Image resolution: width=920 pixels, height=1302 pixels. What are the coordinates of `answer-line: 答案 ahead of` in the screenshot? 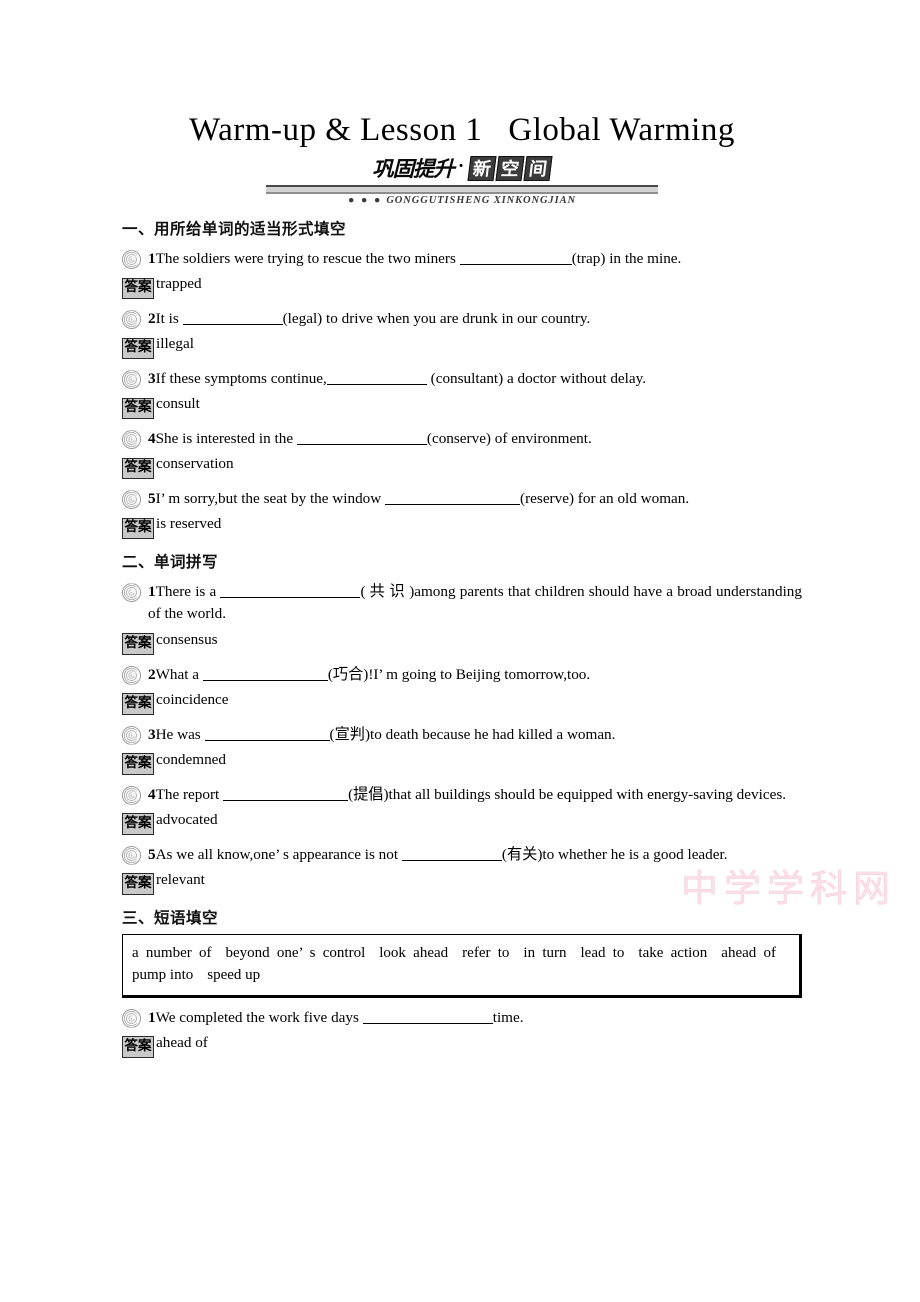 It's located at (462, 1045).